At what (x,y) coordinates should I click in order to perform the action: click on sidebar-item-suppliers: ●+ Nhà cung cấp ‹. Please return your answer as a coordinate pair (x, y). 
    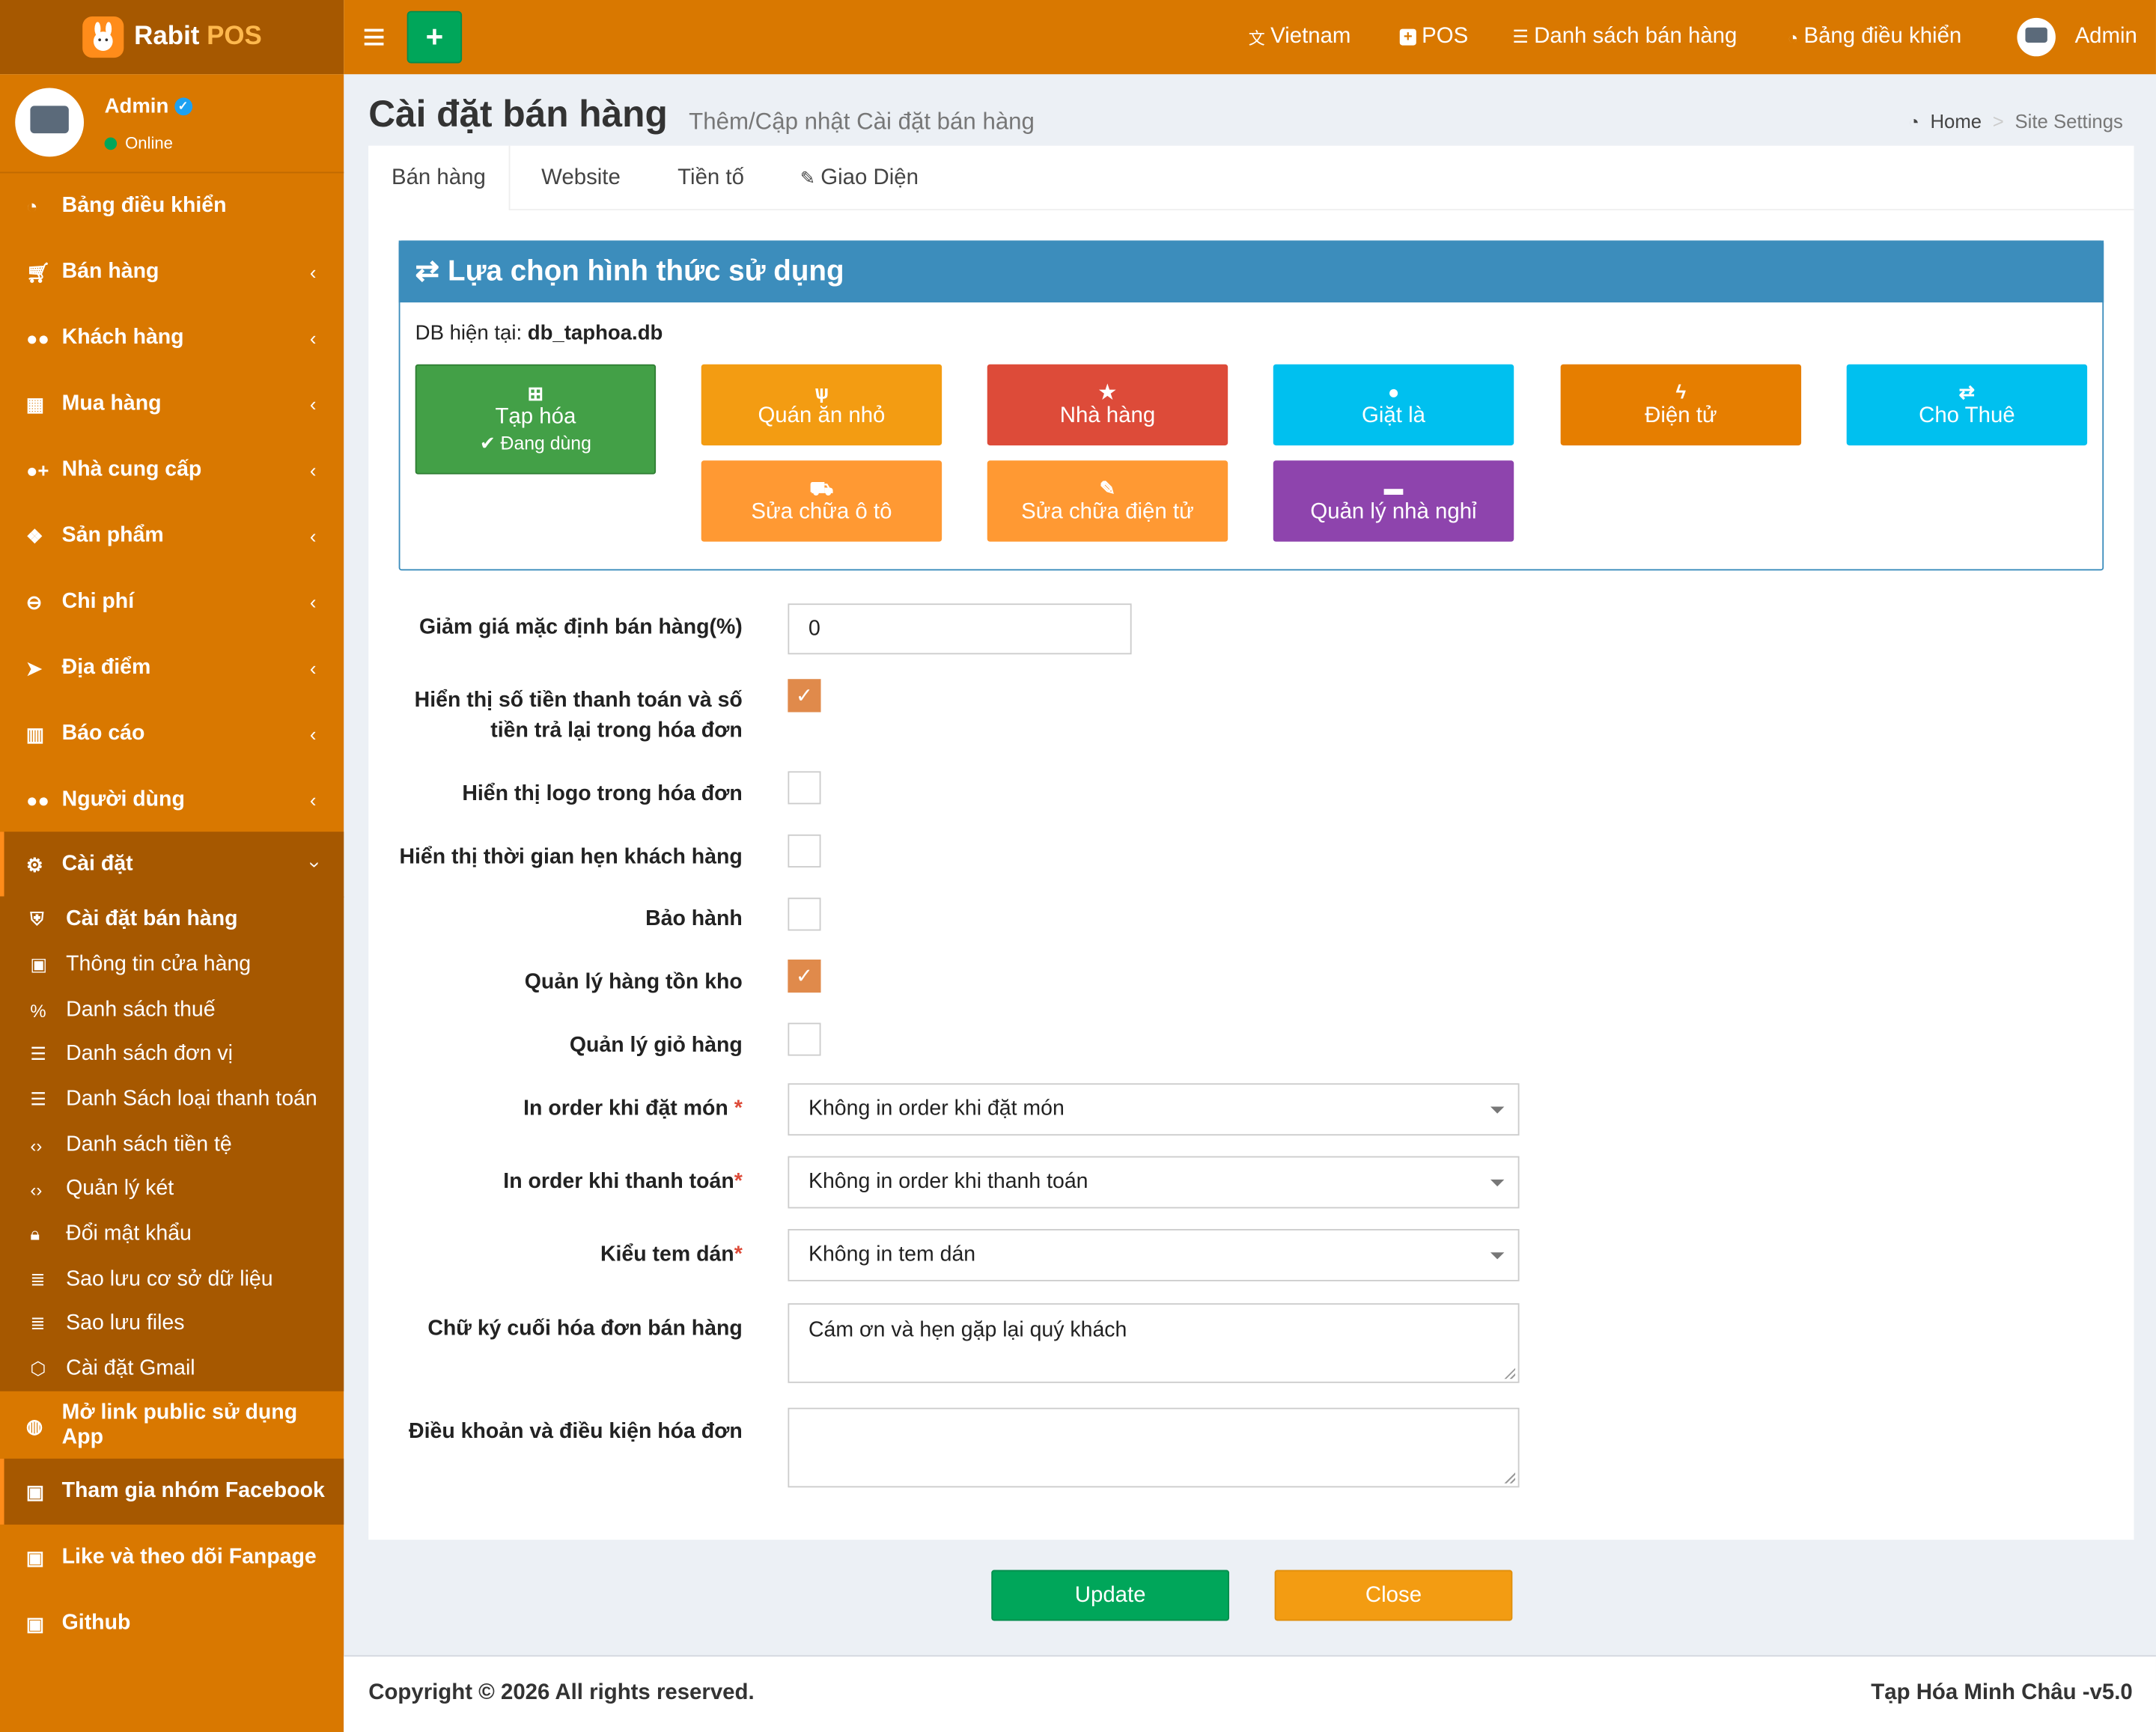
    Looking at the image, I should click on (172, 470).